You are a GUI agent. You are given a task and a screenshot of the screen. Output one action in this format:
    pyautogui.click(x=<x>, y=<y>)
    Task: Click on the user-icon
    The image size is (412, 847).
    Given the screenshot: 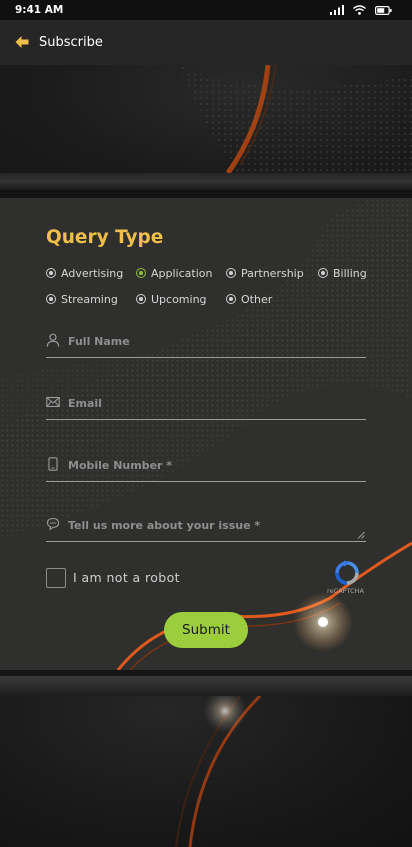 What is the action you would take?
    pyautogui.click(x=53, y=340)
    